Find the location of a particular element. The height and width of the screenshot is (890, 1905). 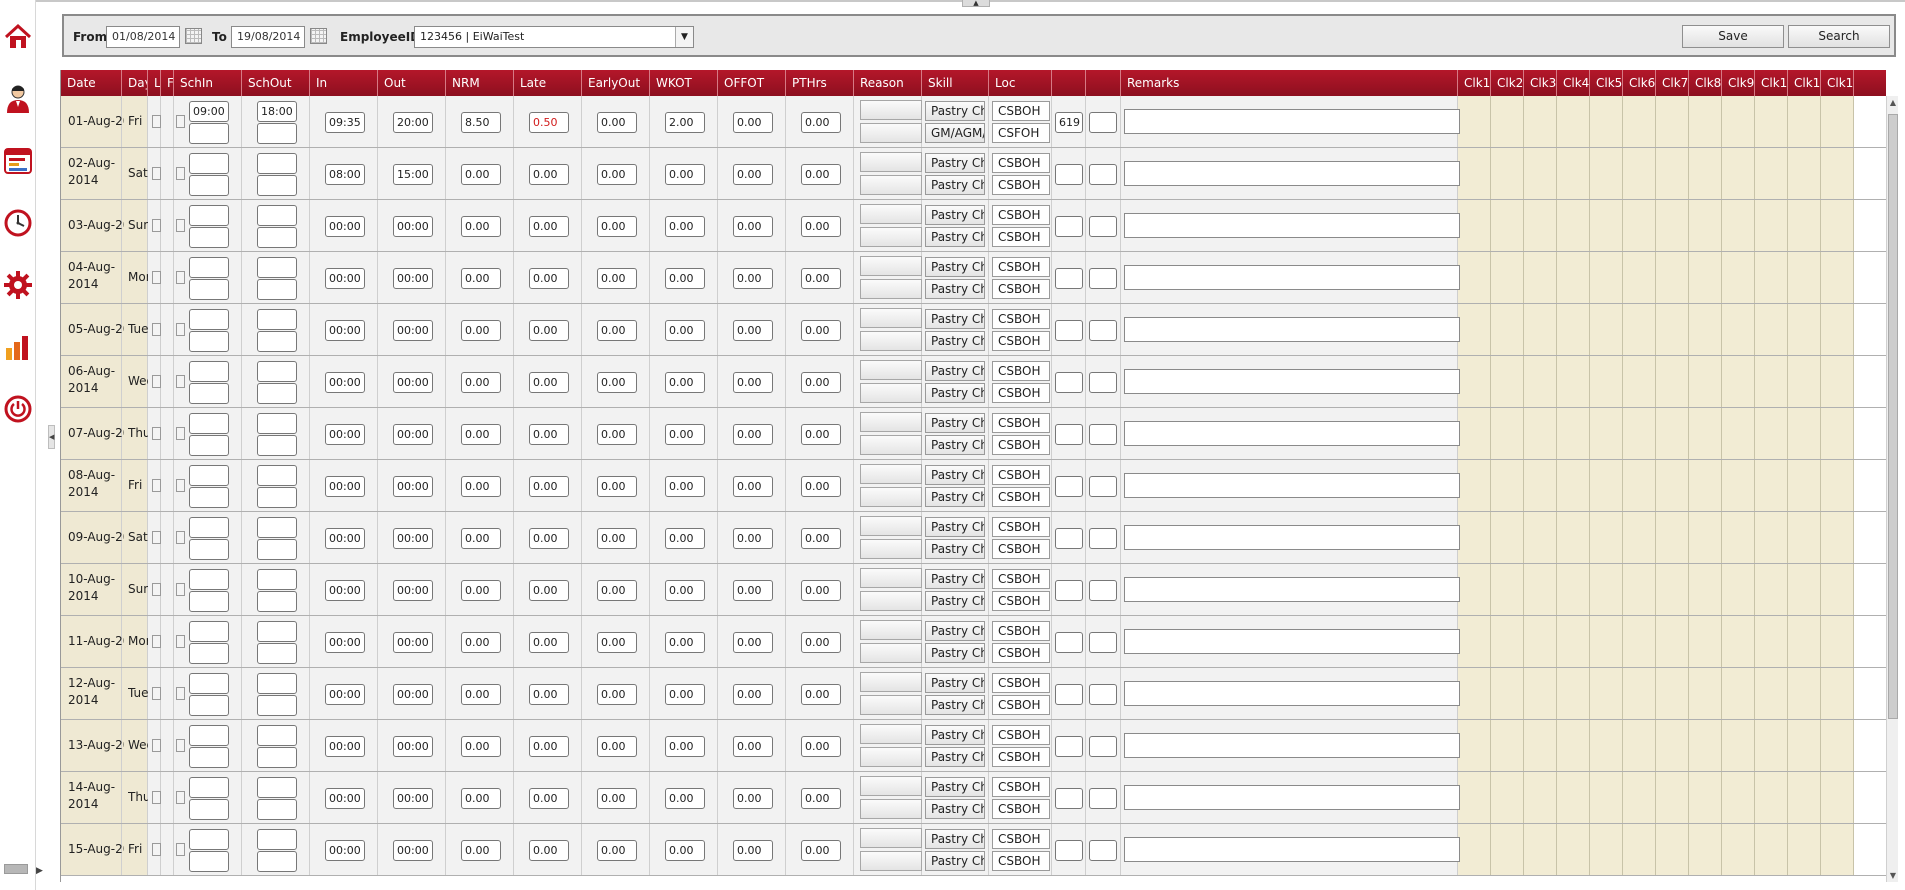

col-header-pthrs: PTHrs is located at coordinates (820, 83).